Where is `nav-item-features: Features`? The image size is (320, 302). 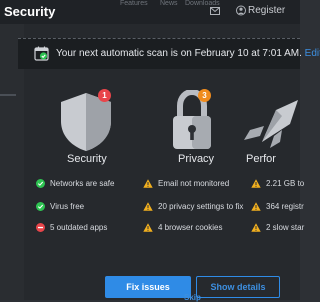
nav-item-features: Features is located at coordinates (134, 3).